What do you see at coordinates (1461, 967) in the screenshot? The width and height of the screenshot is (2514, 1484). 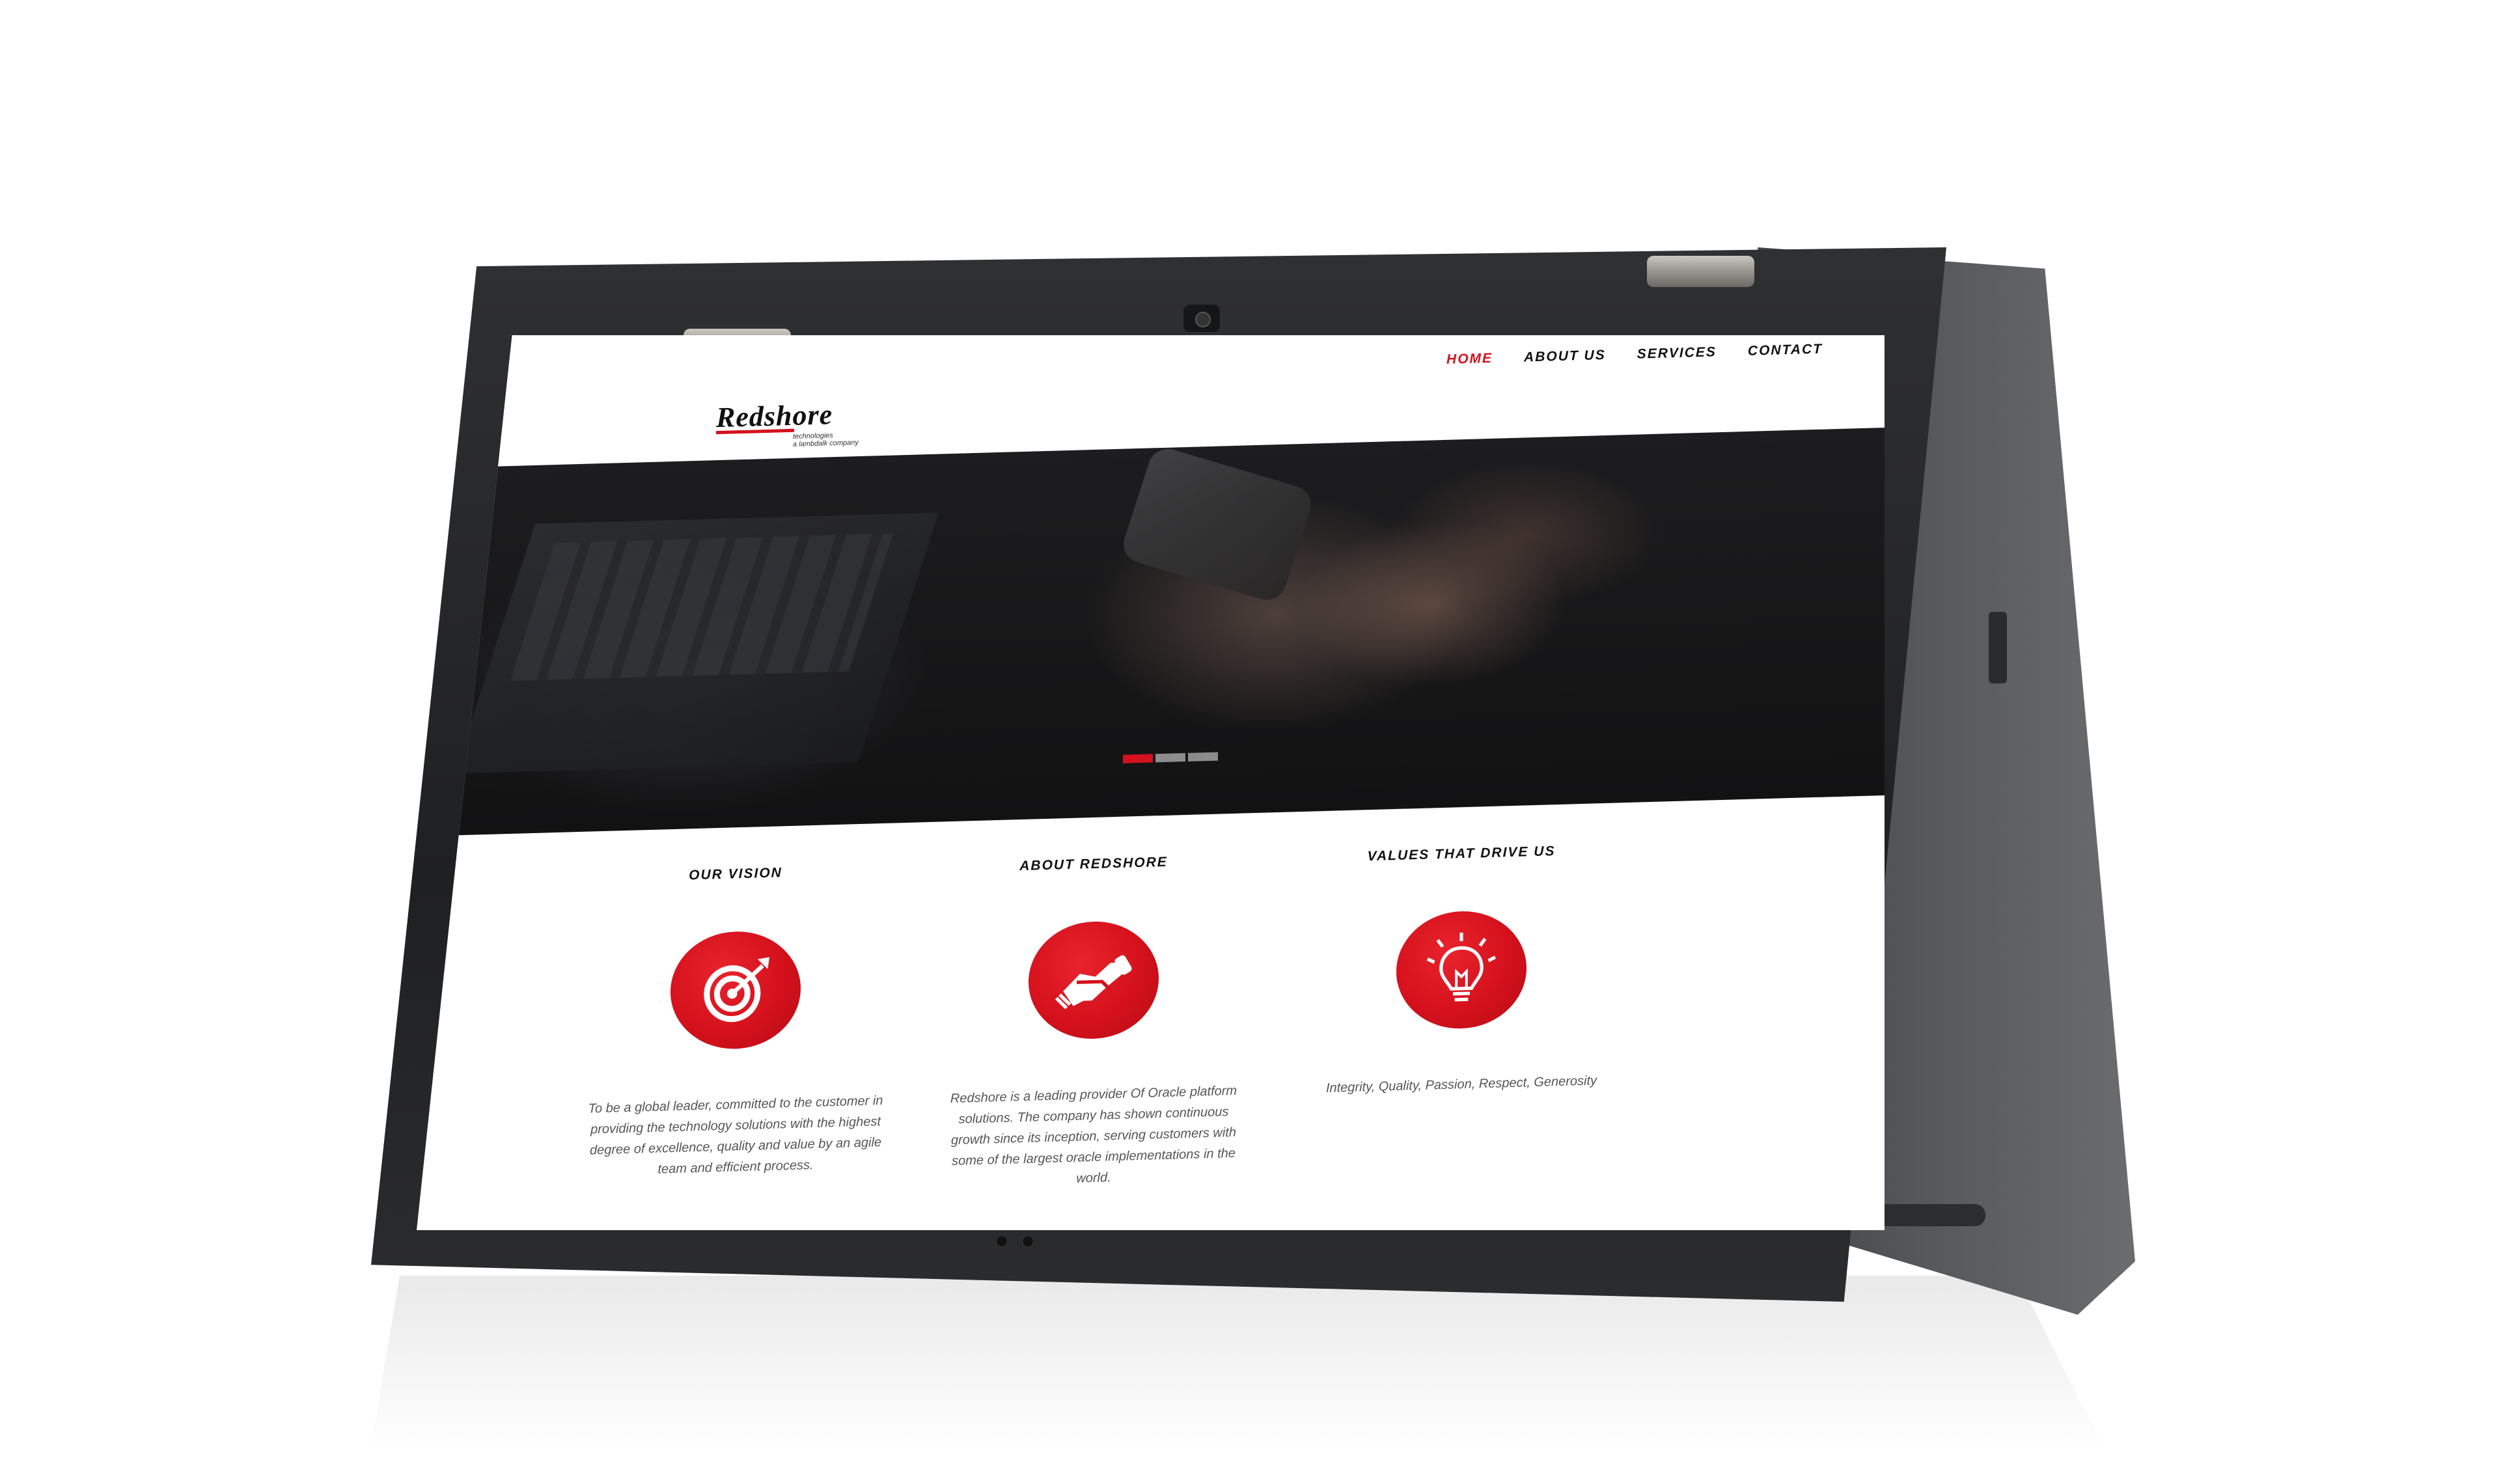 I see `lightbulb-icon-graphic` at bounding box center [1461, 967].